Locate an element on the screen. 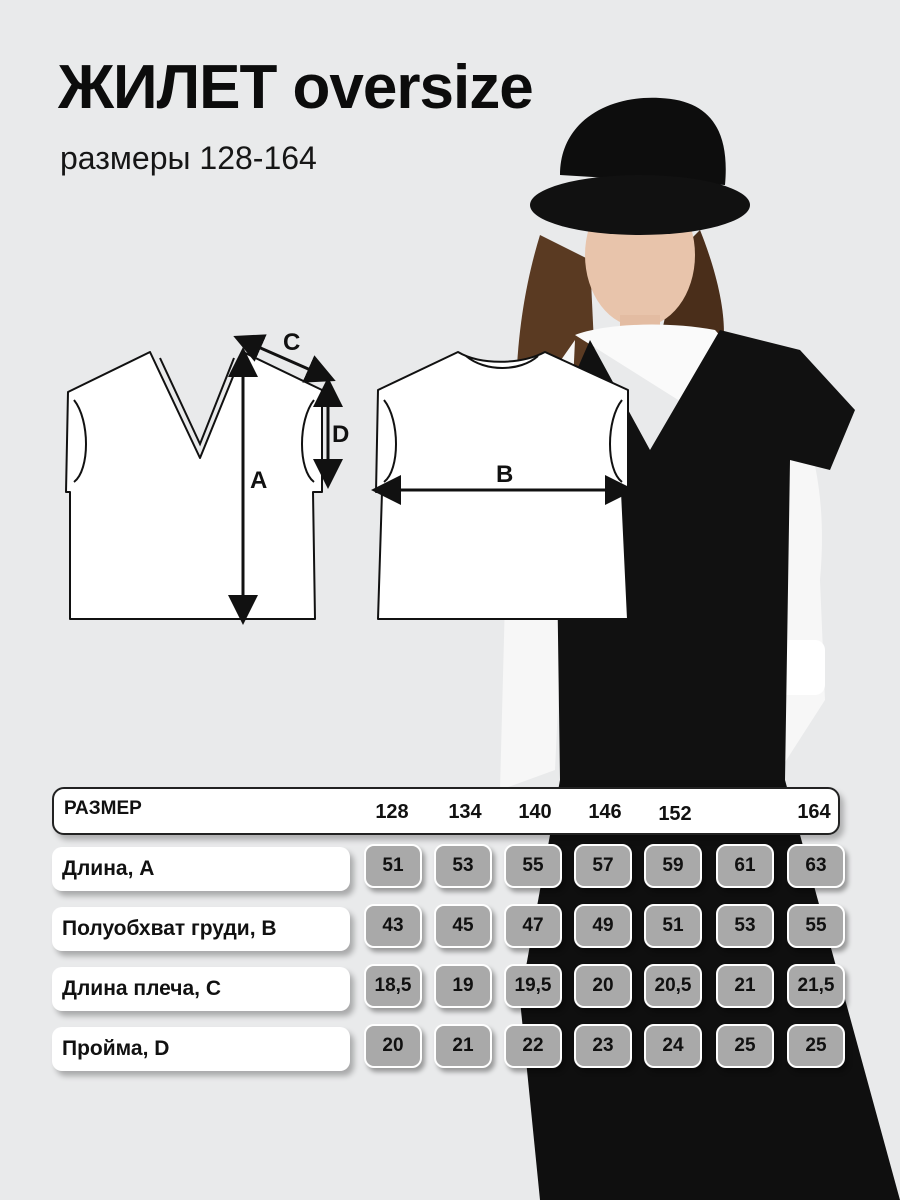  table-cell: 23 is located at coordinates (603, 1046).